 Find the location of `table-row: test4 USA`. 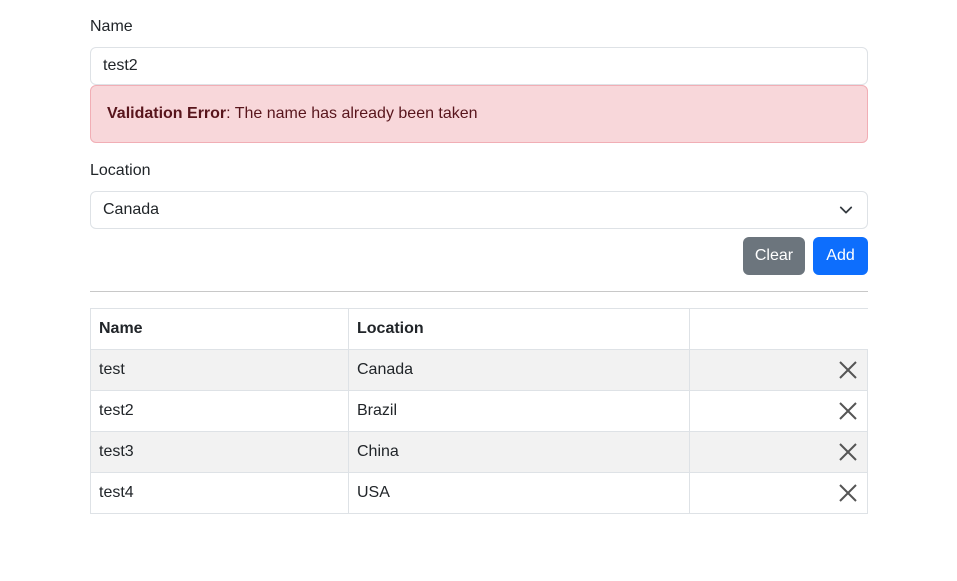

table-row: test4 USA is located at coordinates (479, 493).